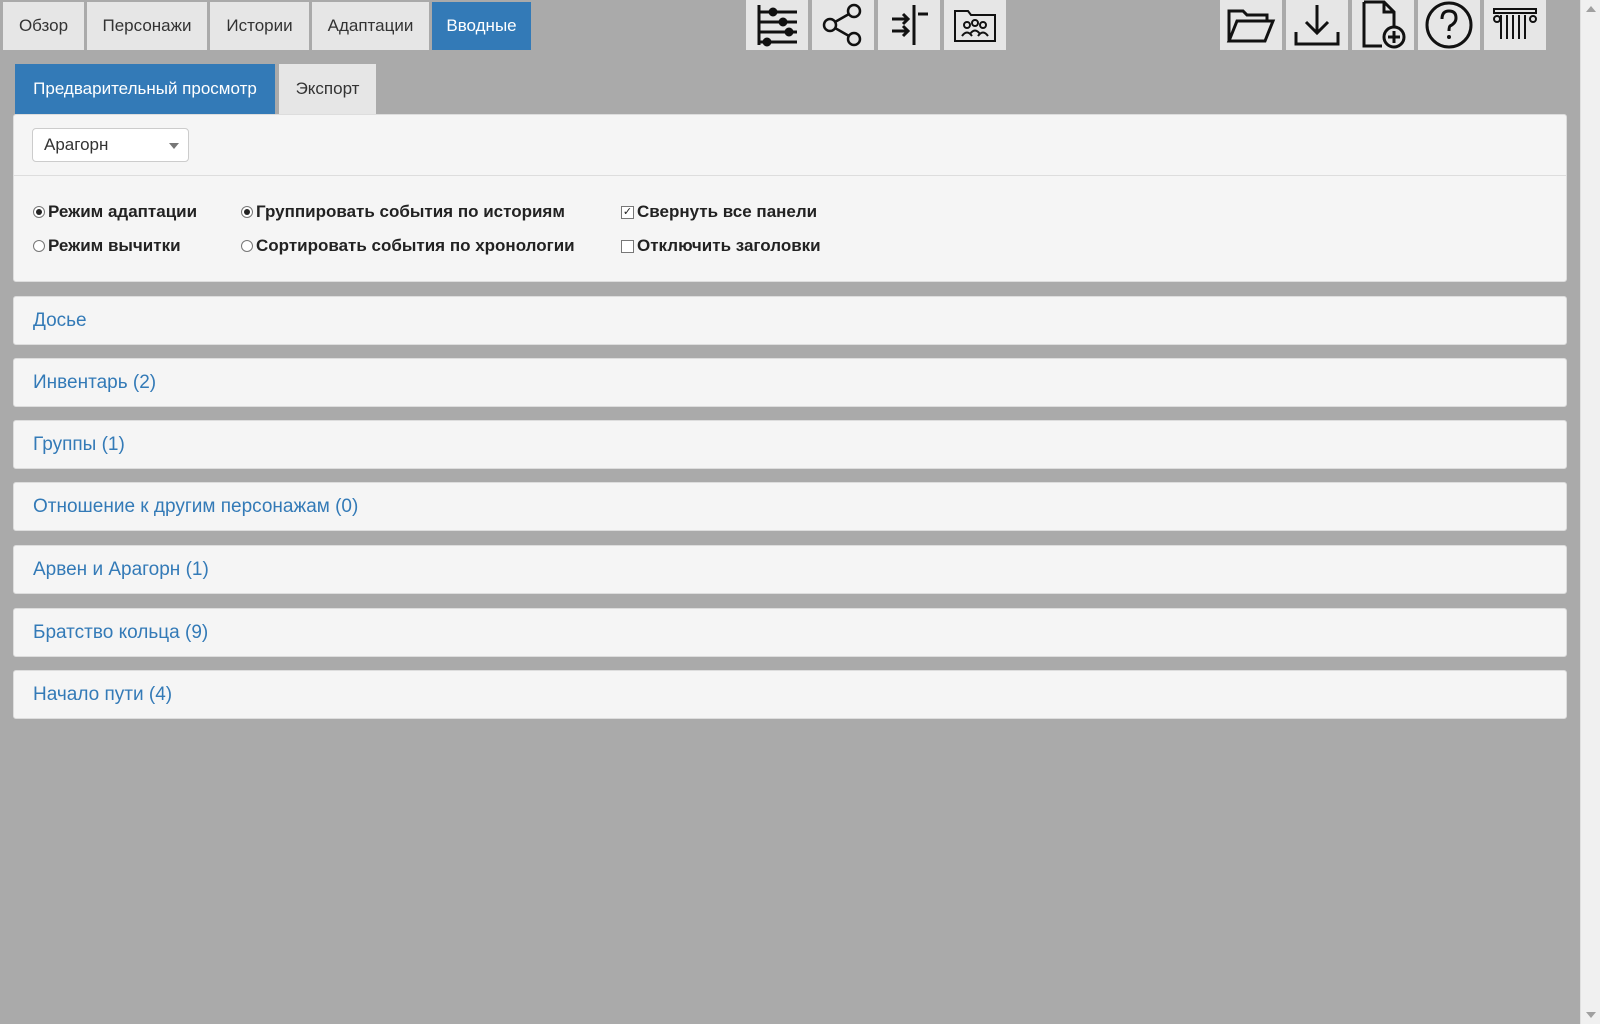  Describe the element at coordinates (247, 212) in the screenshot. I see `radio-group-by-stories-control` at that location.